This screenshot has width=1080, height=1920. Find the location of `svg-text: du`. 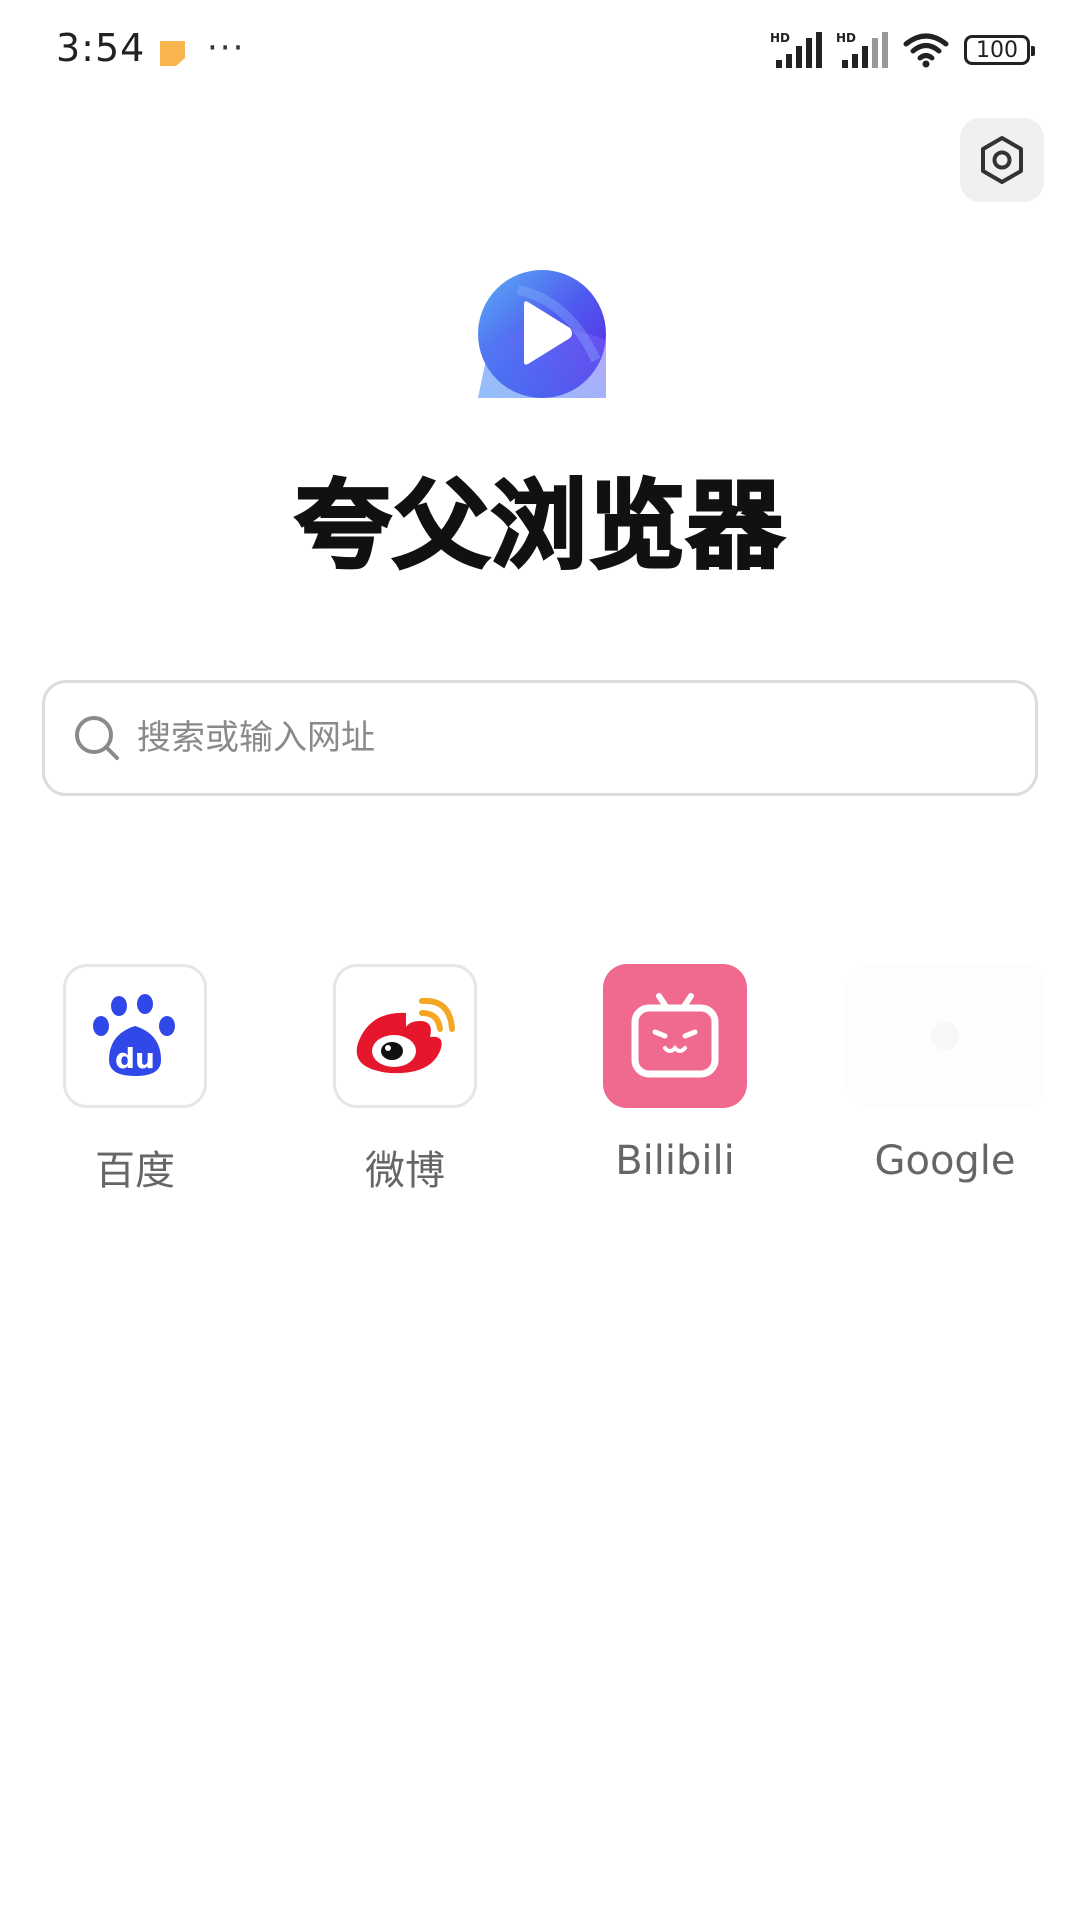

svg-text: du is located at coordinates (135, 1058).